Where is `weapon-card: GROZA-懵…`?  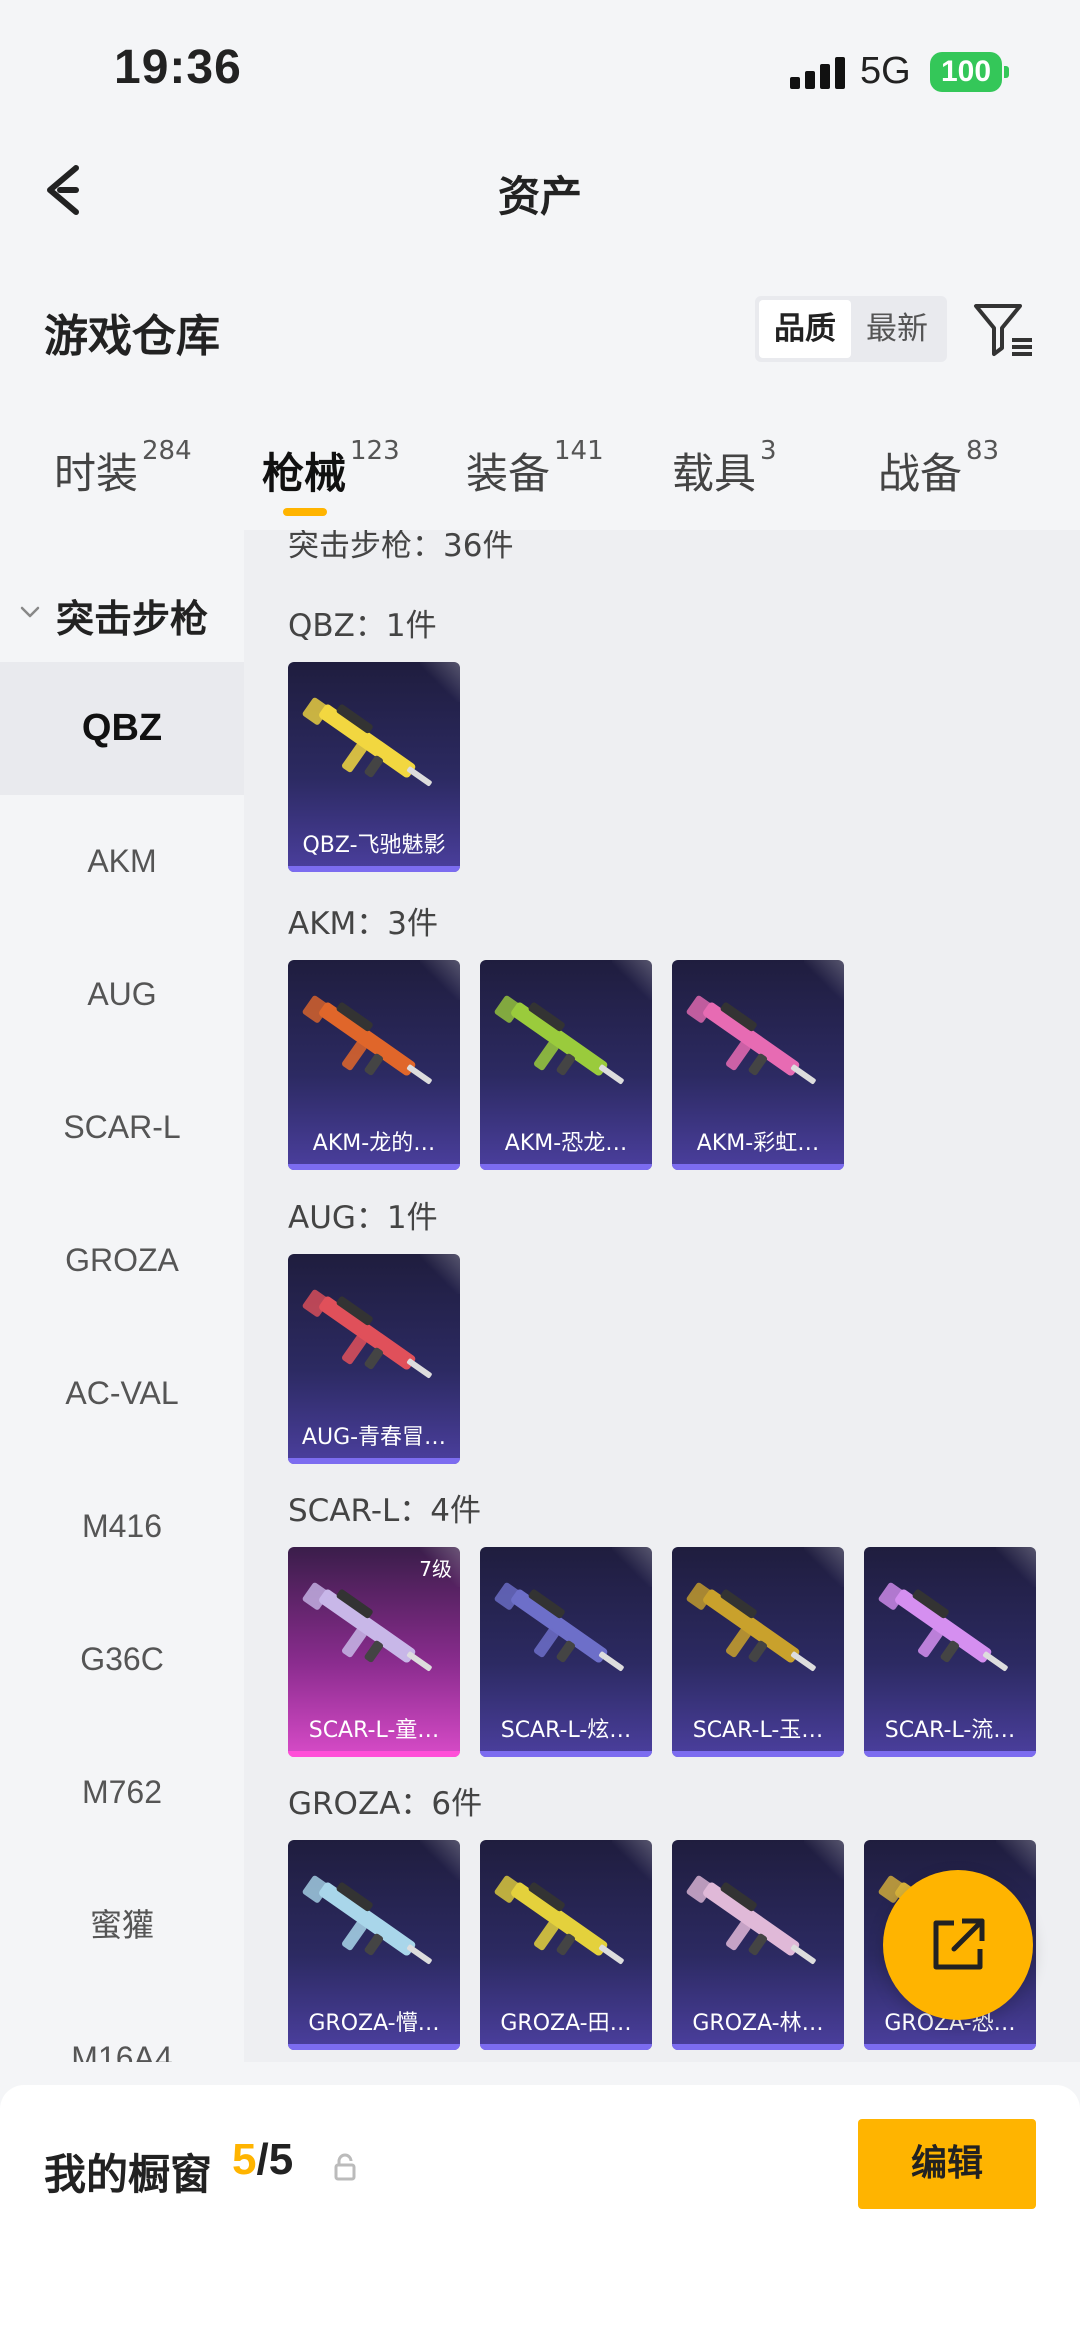 weapon-card: GROZA-懵… is located at coordinates (374, 1945).